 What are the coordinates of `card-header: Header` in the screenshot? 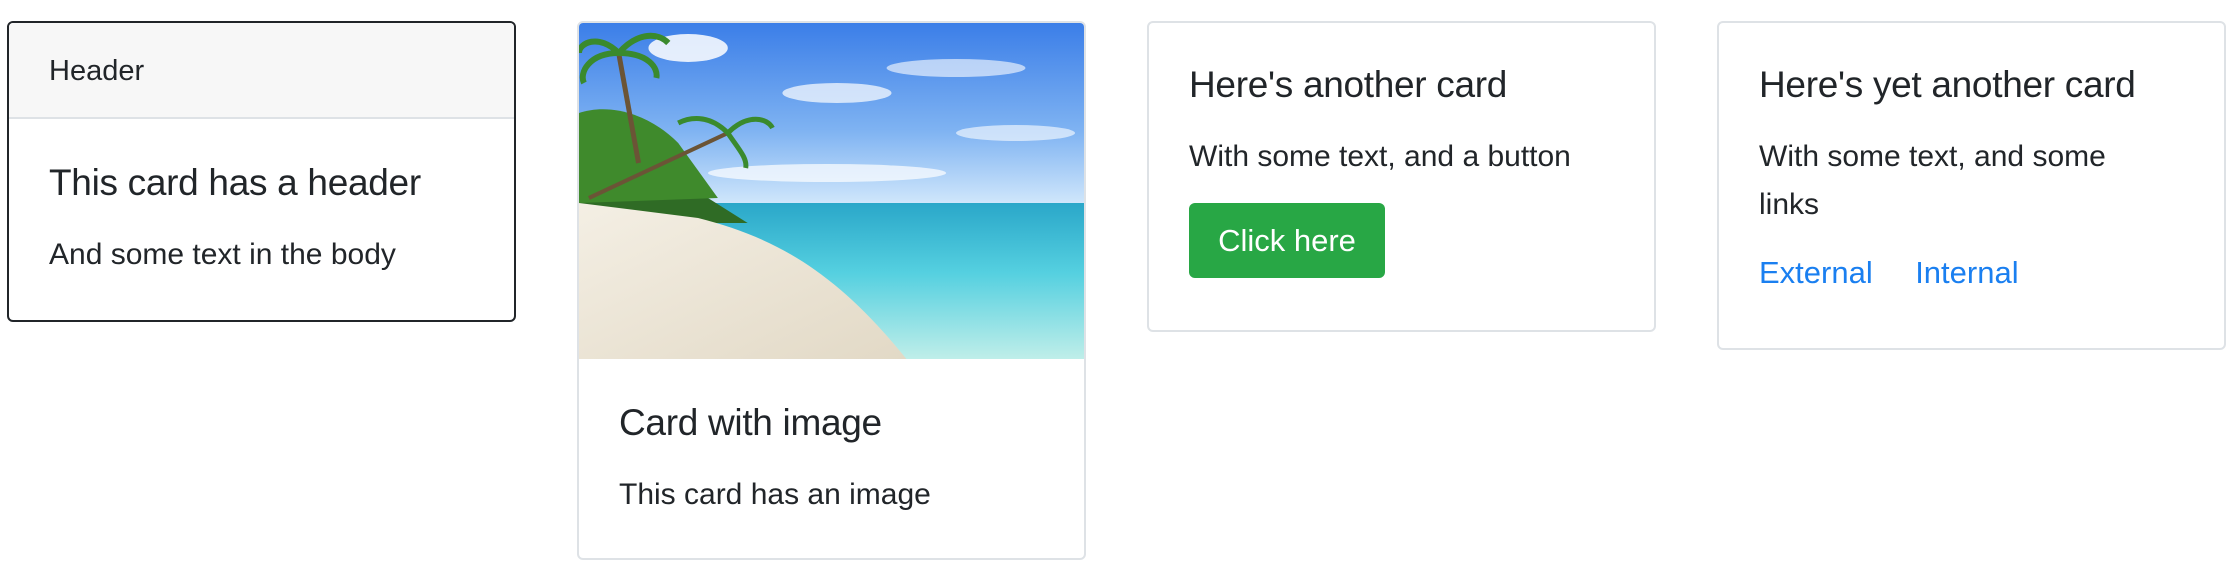 It's located at (261, 71).